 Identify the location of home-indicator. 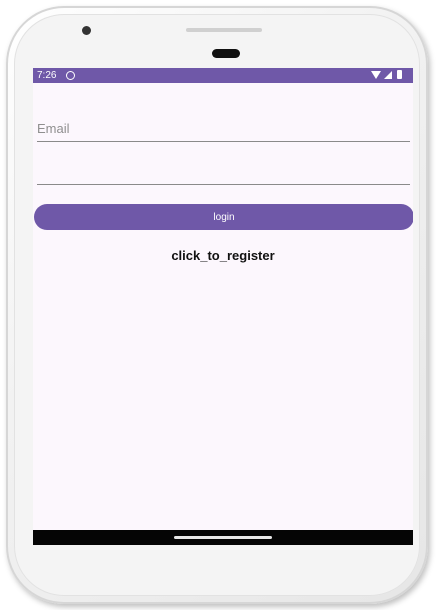
(223, 537).